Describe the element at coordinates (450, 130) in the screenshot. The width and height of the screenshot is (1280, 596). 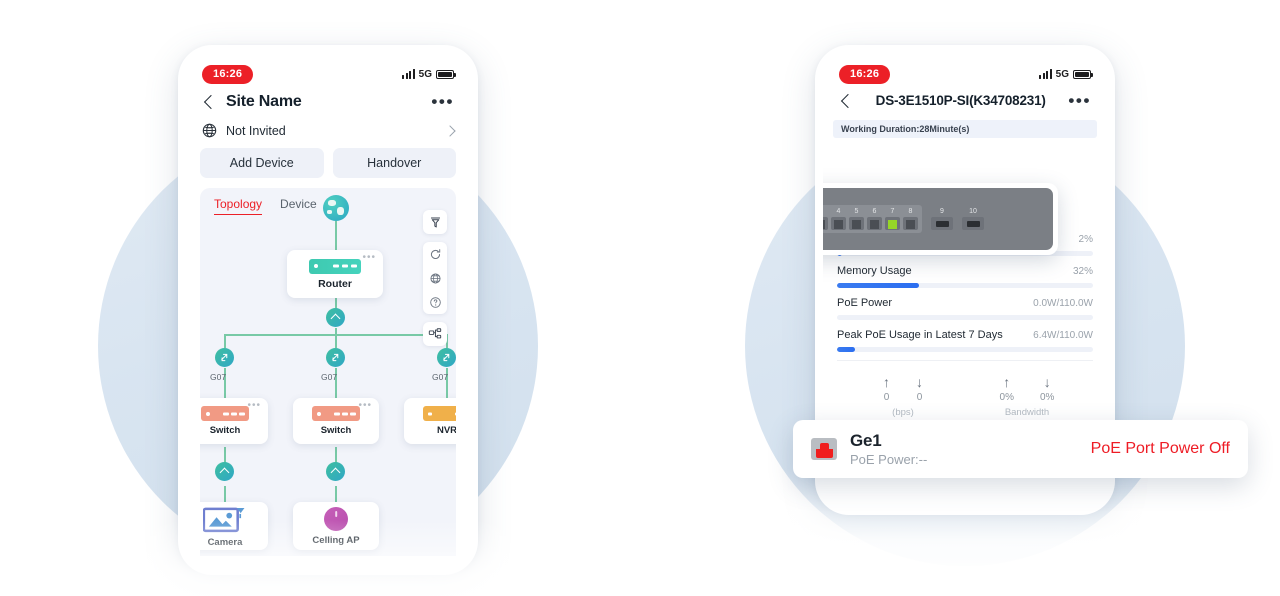
I see `chevron-right-icon` at that location.